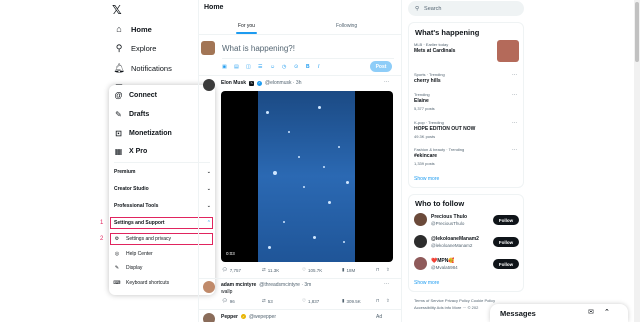  What do you see at coordinates (348, 270) in the screenshot?
I see `views-button: ▮ 18M` at bounding box center [348, 270].